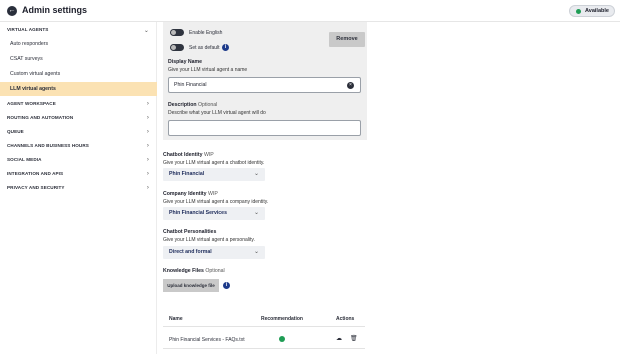 The image size is (620, 354). What do you see at coordinates (31, 103) in the screenshot?
I see `sidebar-section-label: AGENT WORKSPACE` at bounding box center [31, 103].